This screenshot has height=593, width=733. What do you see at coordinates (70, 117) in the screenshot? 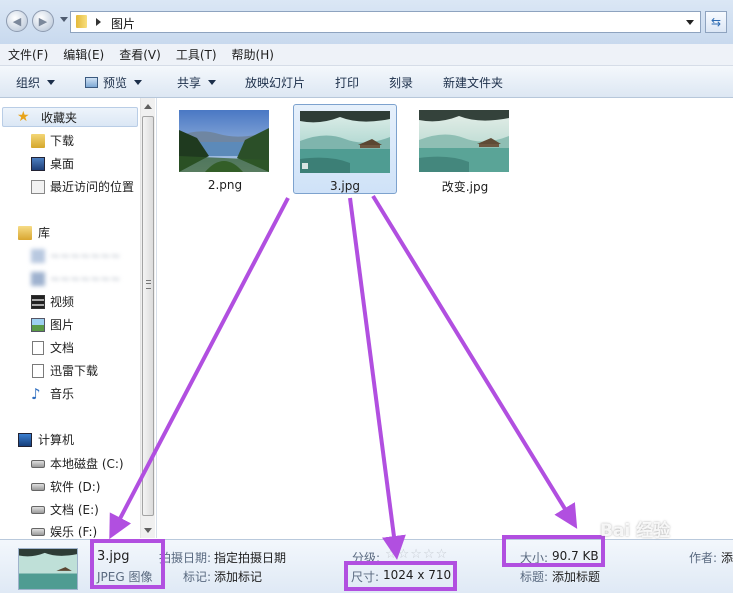
I see `sidebar-item-favorites: ★ 收藏夹` at bounding box center [70, 117].